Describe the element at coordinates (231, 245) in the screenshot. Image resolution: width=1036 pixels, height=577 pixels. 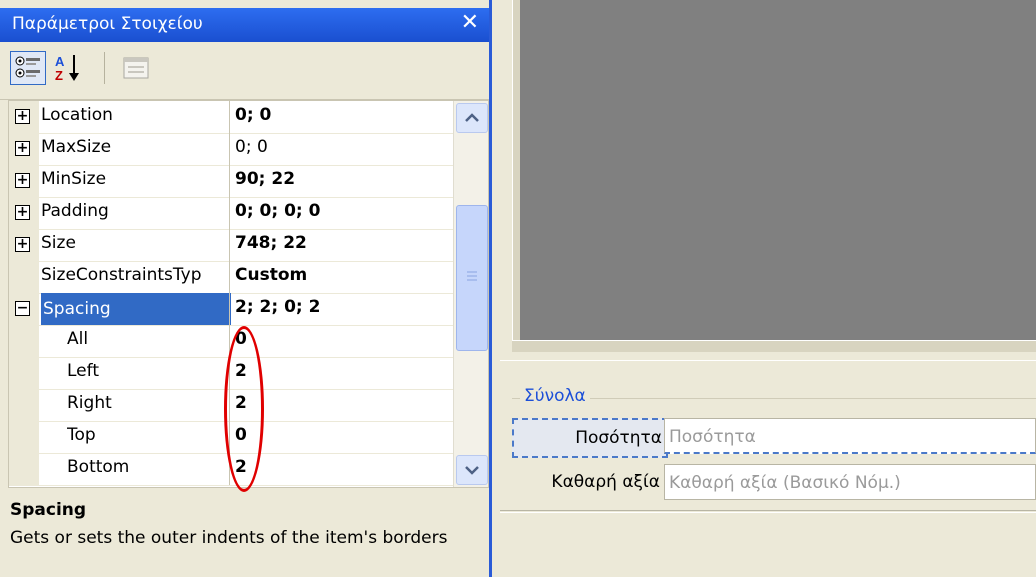
I see `property-row: + Size 748; 22` at that location.